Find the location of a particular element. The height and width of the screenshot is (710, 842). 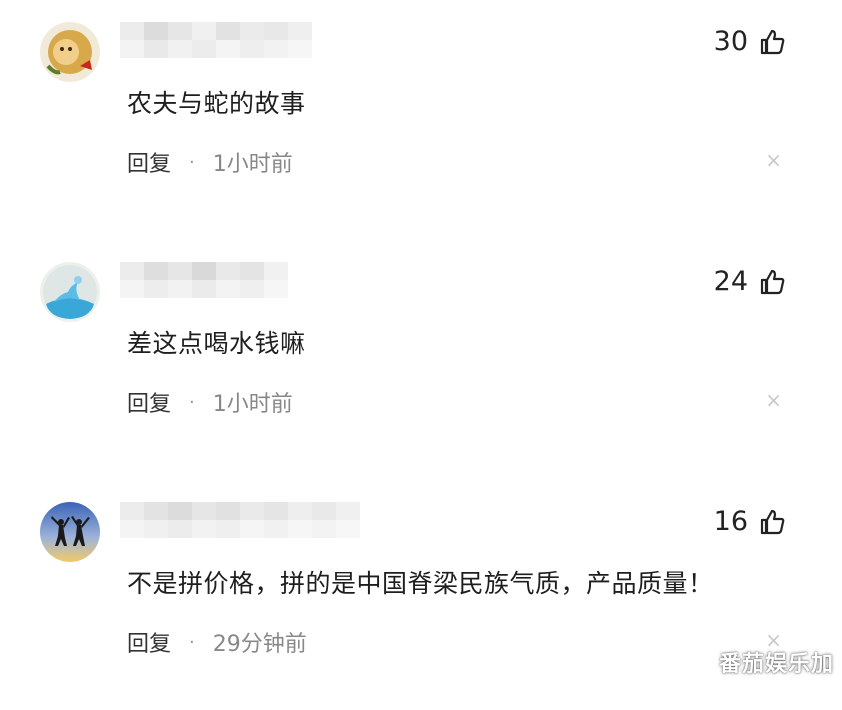

jumping-people-avatar-icon is located at coordinates (70, 532).